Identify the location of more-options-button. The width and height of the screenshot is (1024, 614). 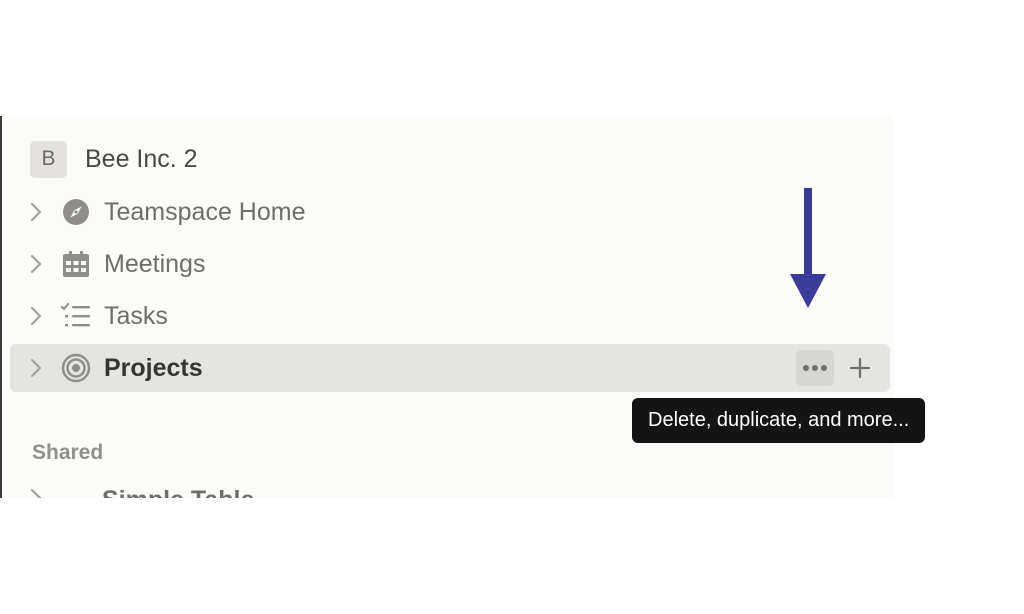
(815, 368).